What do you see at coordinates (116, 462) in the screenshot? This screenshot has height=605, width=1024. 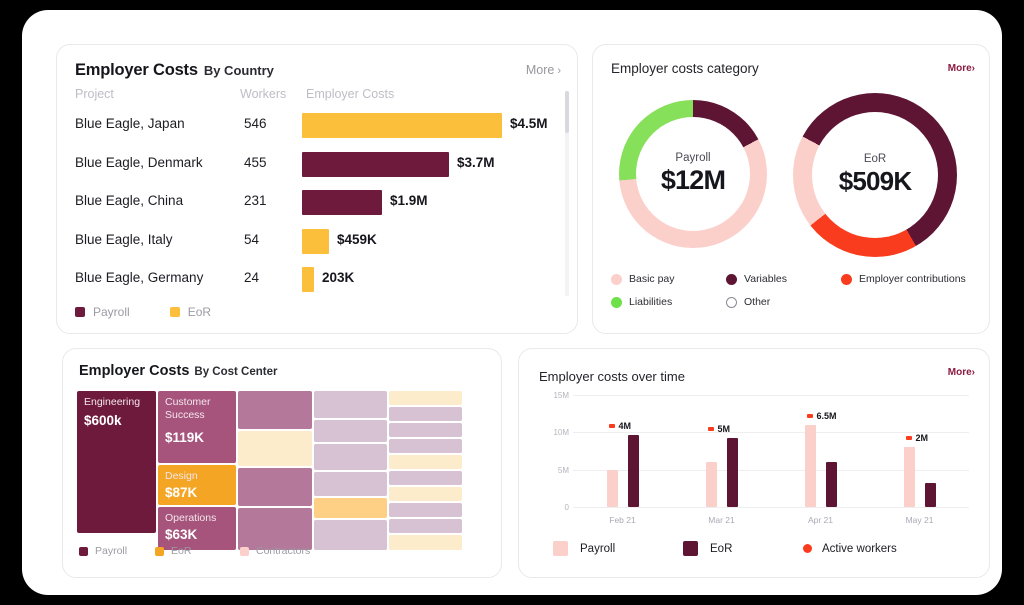 I see `treemap-tile-engineering: Engineering $600k` at bounding box center [116, 462].